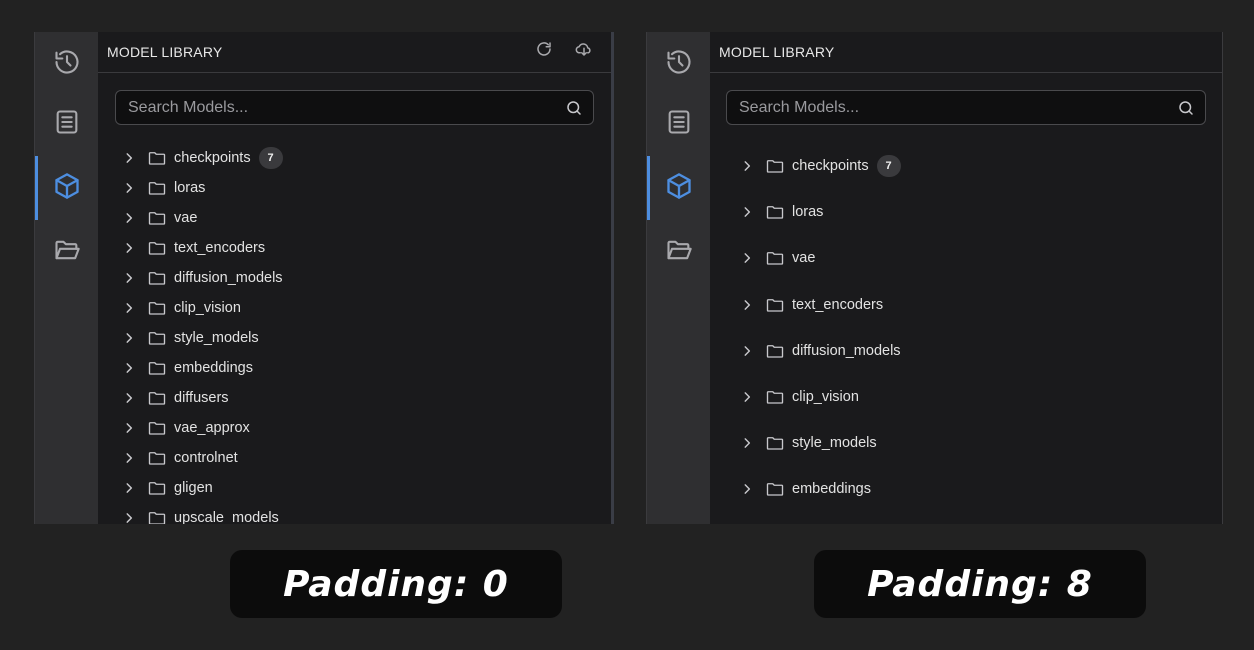  What do you see at coordinates (212, 428) in the screenshot?
I see `folder-label: vae_approx` at bounding box center [212, 428].